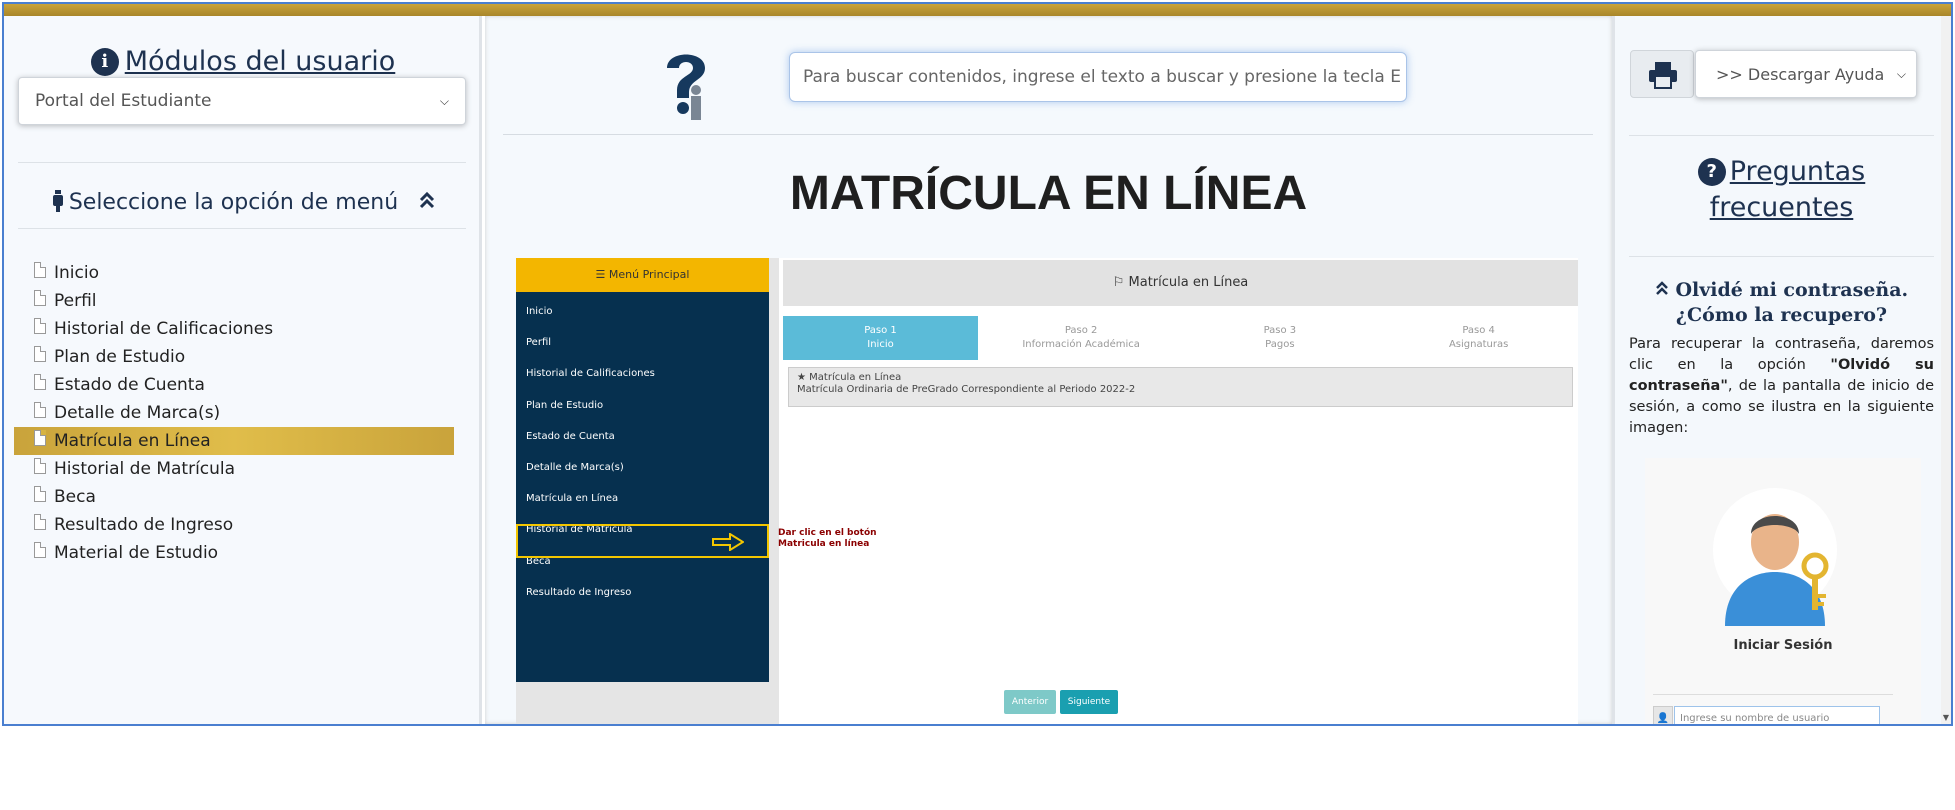 Image resolution: width=1955 pixels, height=810 pixels. Describe the element at coordinates (1089, 702) in the screenshot. I see `screenshot-next-button: Siguiente` at that location.